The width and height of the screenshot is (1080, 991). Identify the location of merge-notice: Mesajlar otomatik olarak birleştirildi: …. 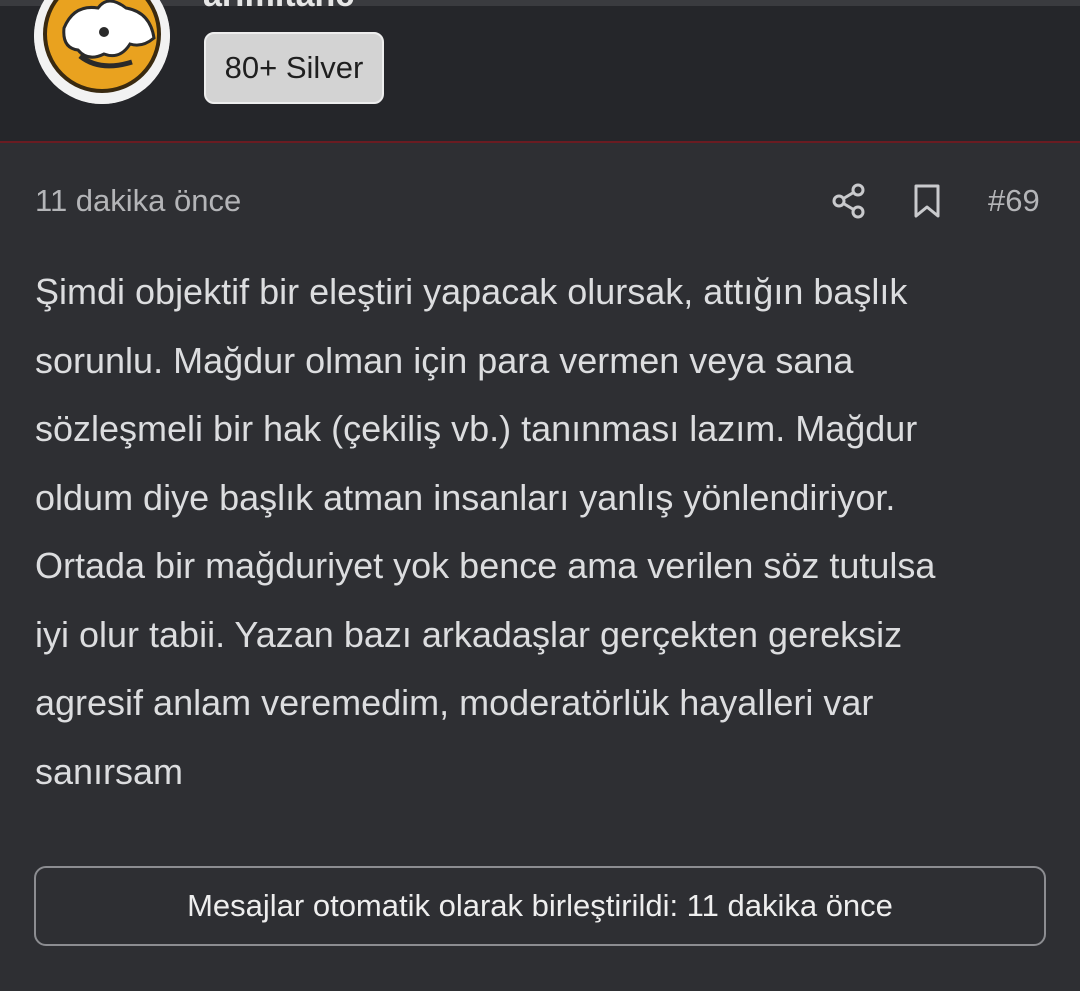
(540, 906).